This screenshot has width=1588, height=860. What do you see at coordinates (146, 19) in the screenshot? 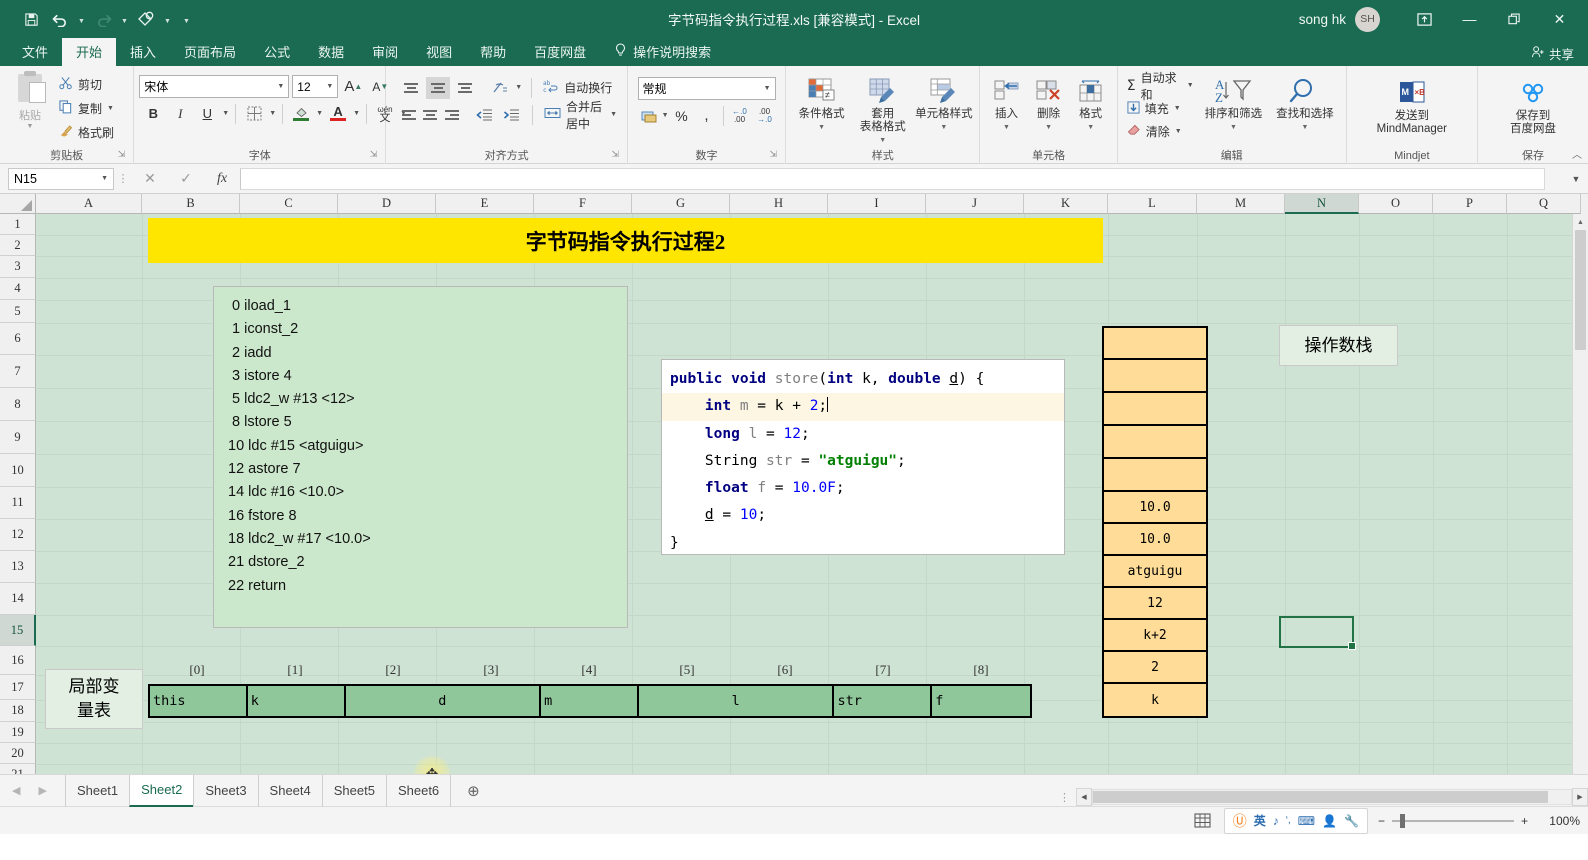
I see `touch-draw-icon` at bounding box center [146, 19].